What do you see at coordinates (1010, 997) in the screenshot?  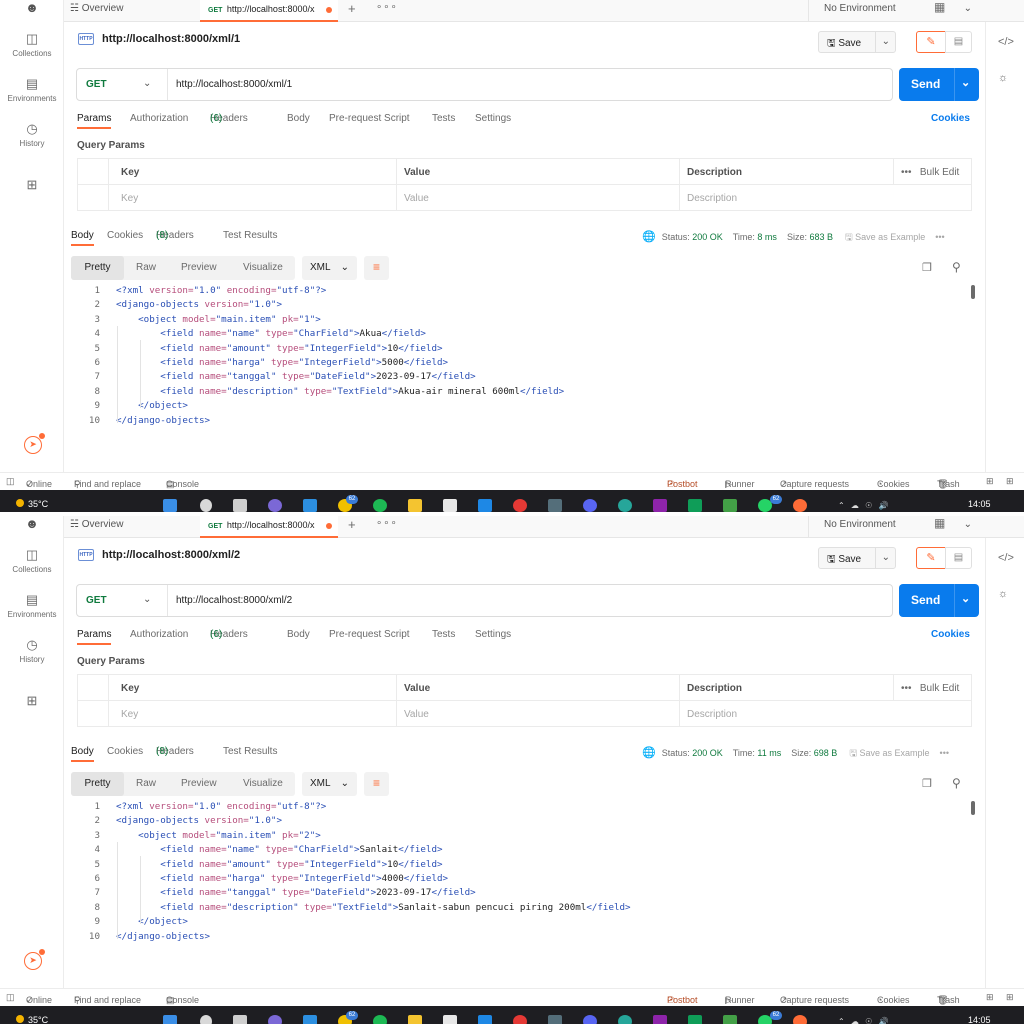 I see `help-icon: ⊞` at bounding box center [1010, 997].